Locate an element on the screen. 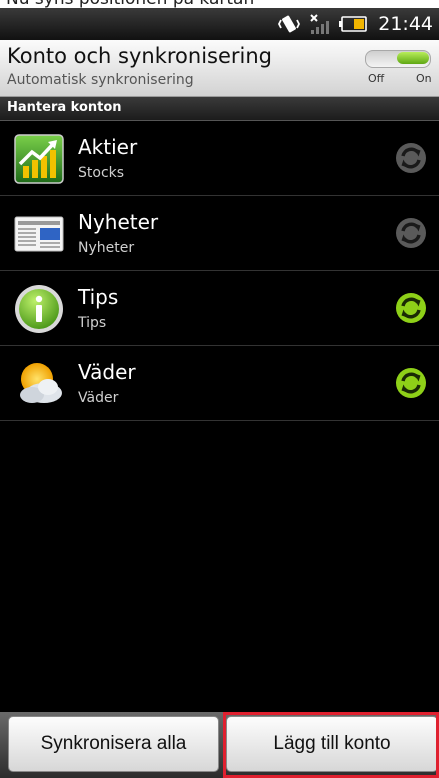  battery-icon is located at coordinates (353, 24).